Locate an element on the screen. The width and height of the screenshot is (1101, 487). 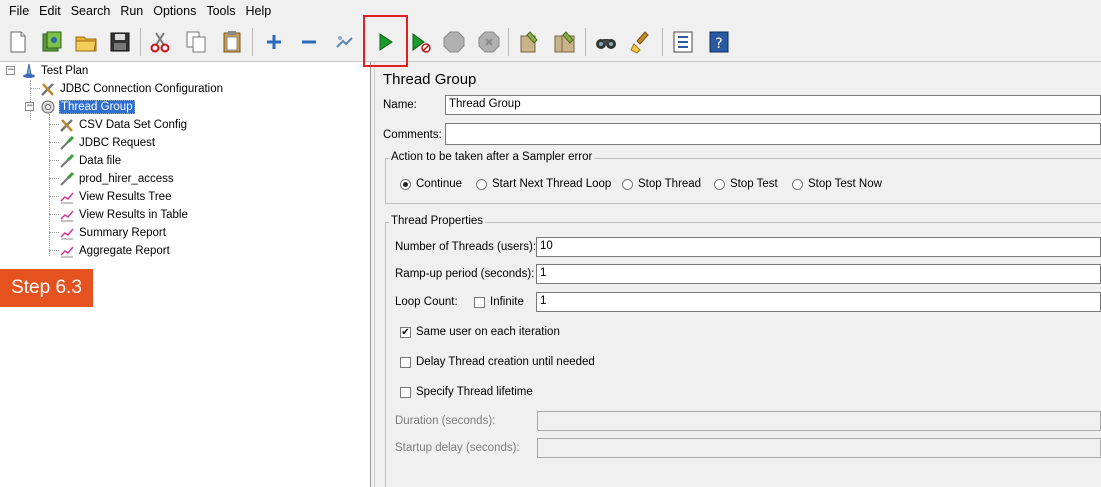
comments-input is located at coordinates (773, 134).